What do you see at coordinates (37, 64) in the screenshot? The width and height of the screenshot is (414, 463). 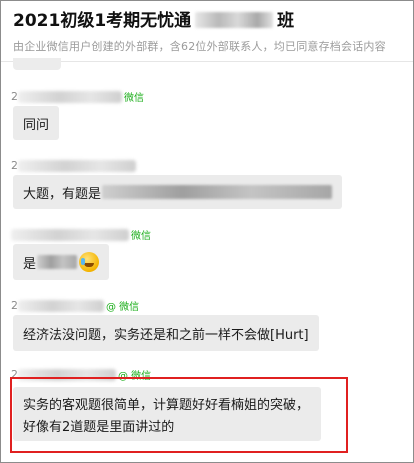 I see `previous-message-bubble` at bounding box center [37, 64].